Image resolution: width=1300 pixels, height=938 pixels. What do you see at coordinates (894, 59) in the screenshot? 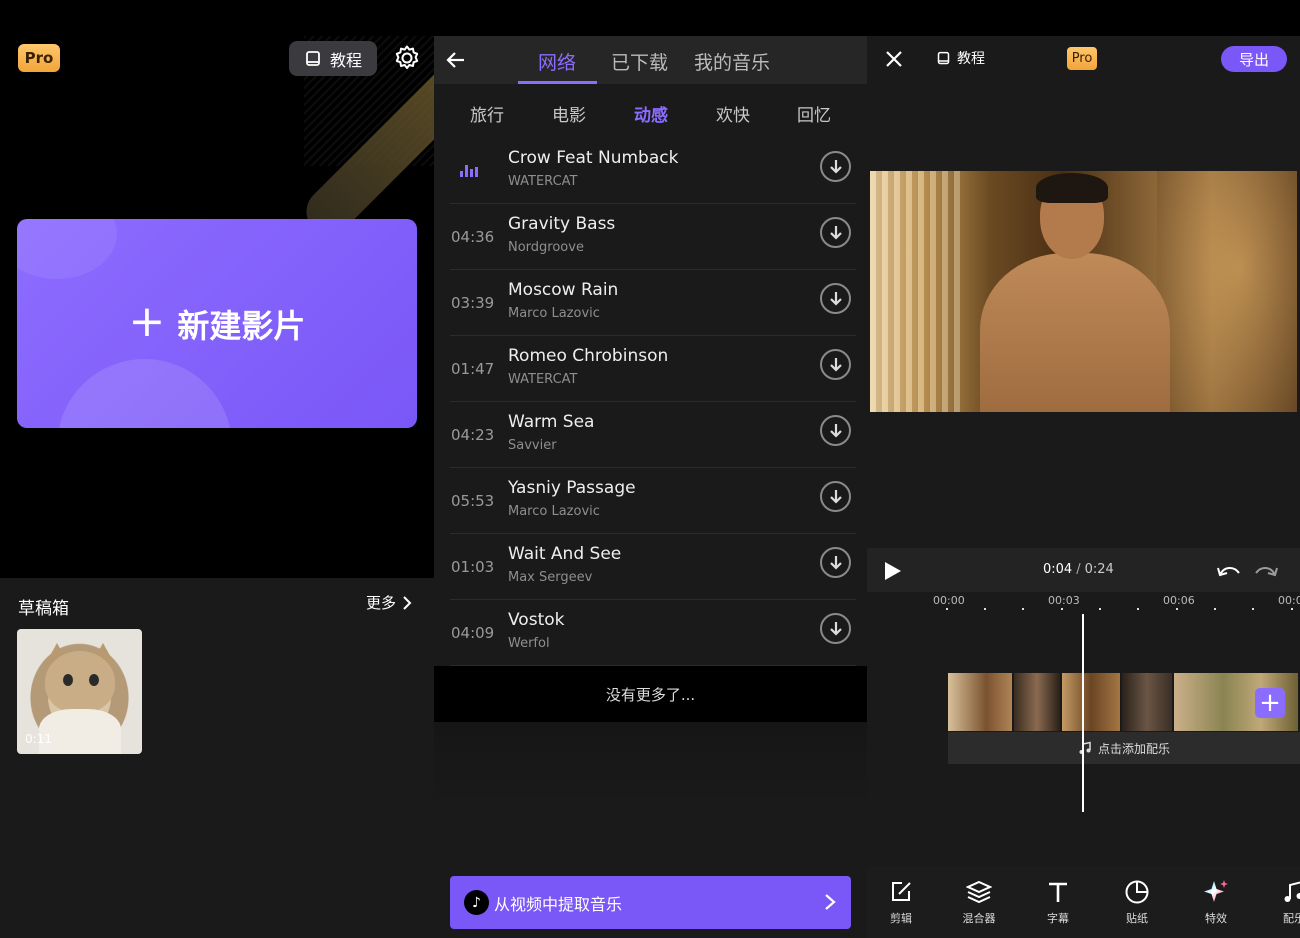
I see `close-icon` at bounding box center [894, 59].